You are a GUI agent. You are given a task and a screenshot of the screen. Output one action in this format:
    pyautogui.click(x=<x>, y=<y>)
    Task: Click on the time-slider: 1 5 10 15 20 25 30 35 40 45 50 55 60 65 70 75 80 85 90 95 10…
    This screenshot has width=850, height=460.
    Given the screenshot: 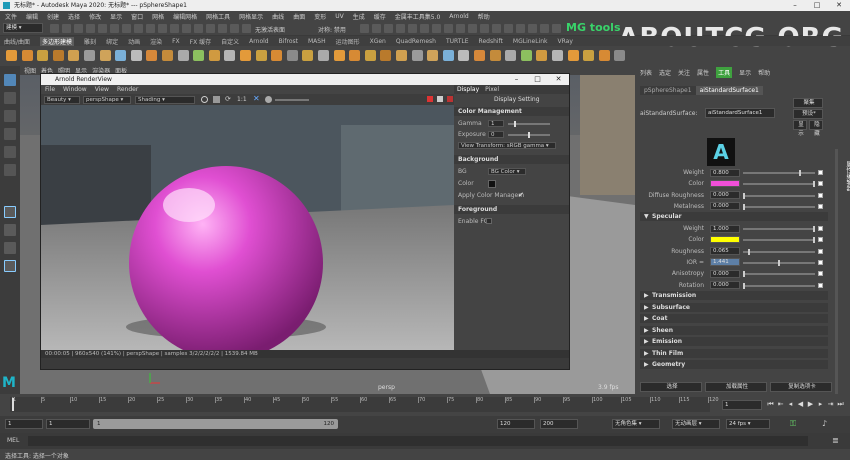 What is the action you would take?
    pyautogui.click(x=425, y=405)
    